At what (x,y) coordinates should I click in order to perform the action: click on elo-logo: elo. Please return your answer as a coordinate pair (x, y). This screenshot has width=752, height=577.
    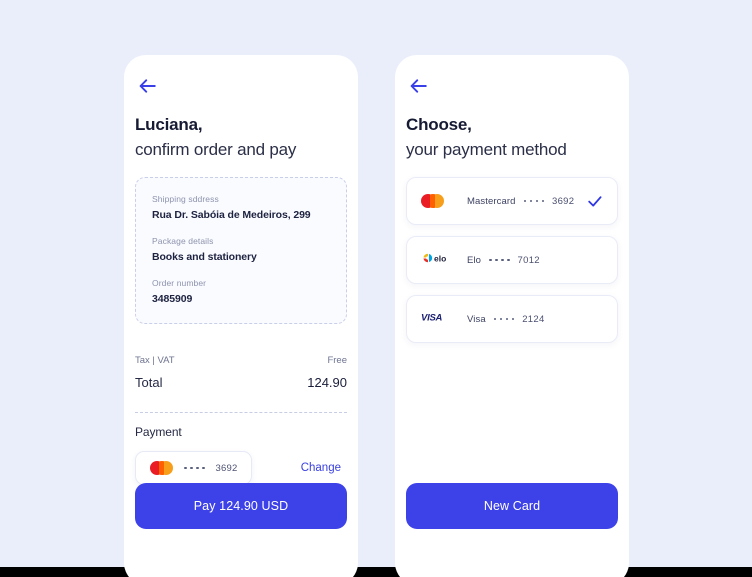
    Looking at the image, I should click on (437, 260).